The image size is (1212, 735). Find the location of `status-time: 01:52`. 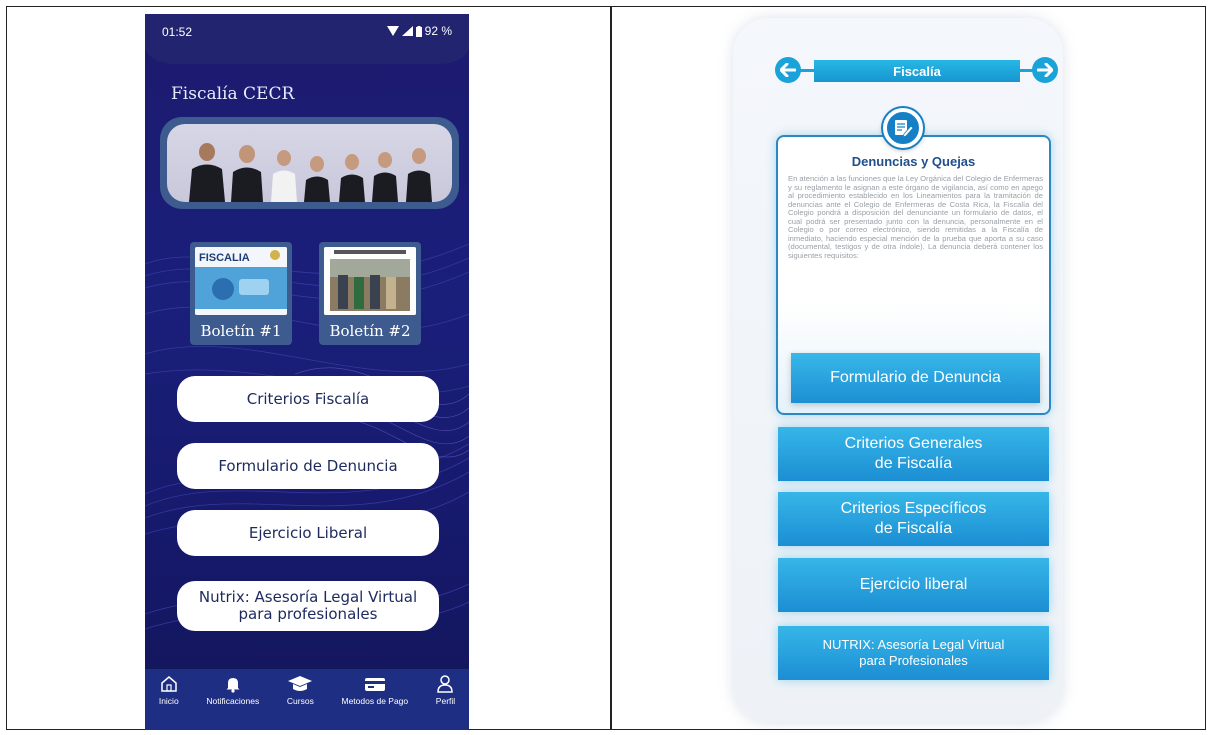

status-time: 01:52 is located at coordinates (177, 32).